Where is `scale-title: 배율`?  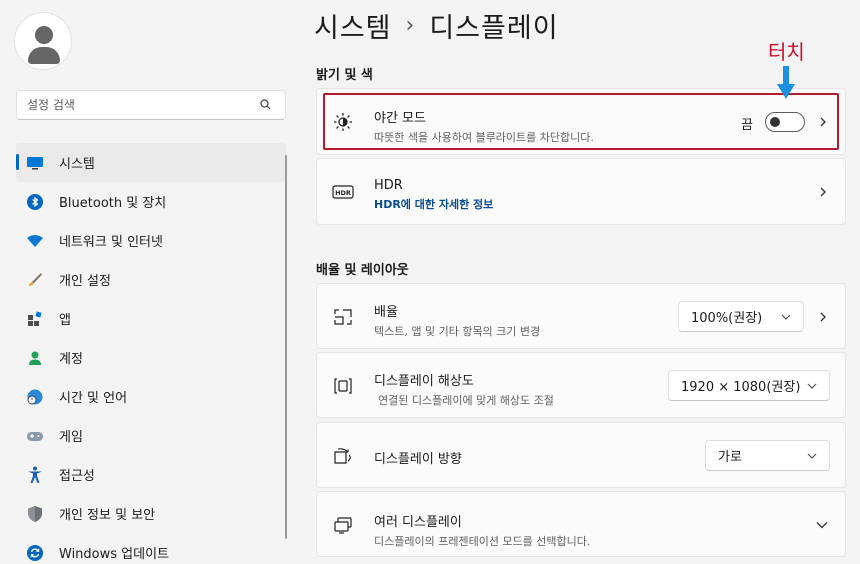
scale-title: 배율 is located at coordinates (386, 312).